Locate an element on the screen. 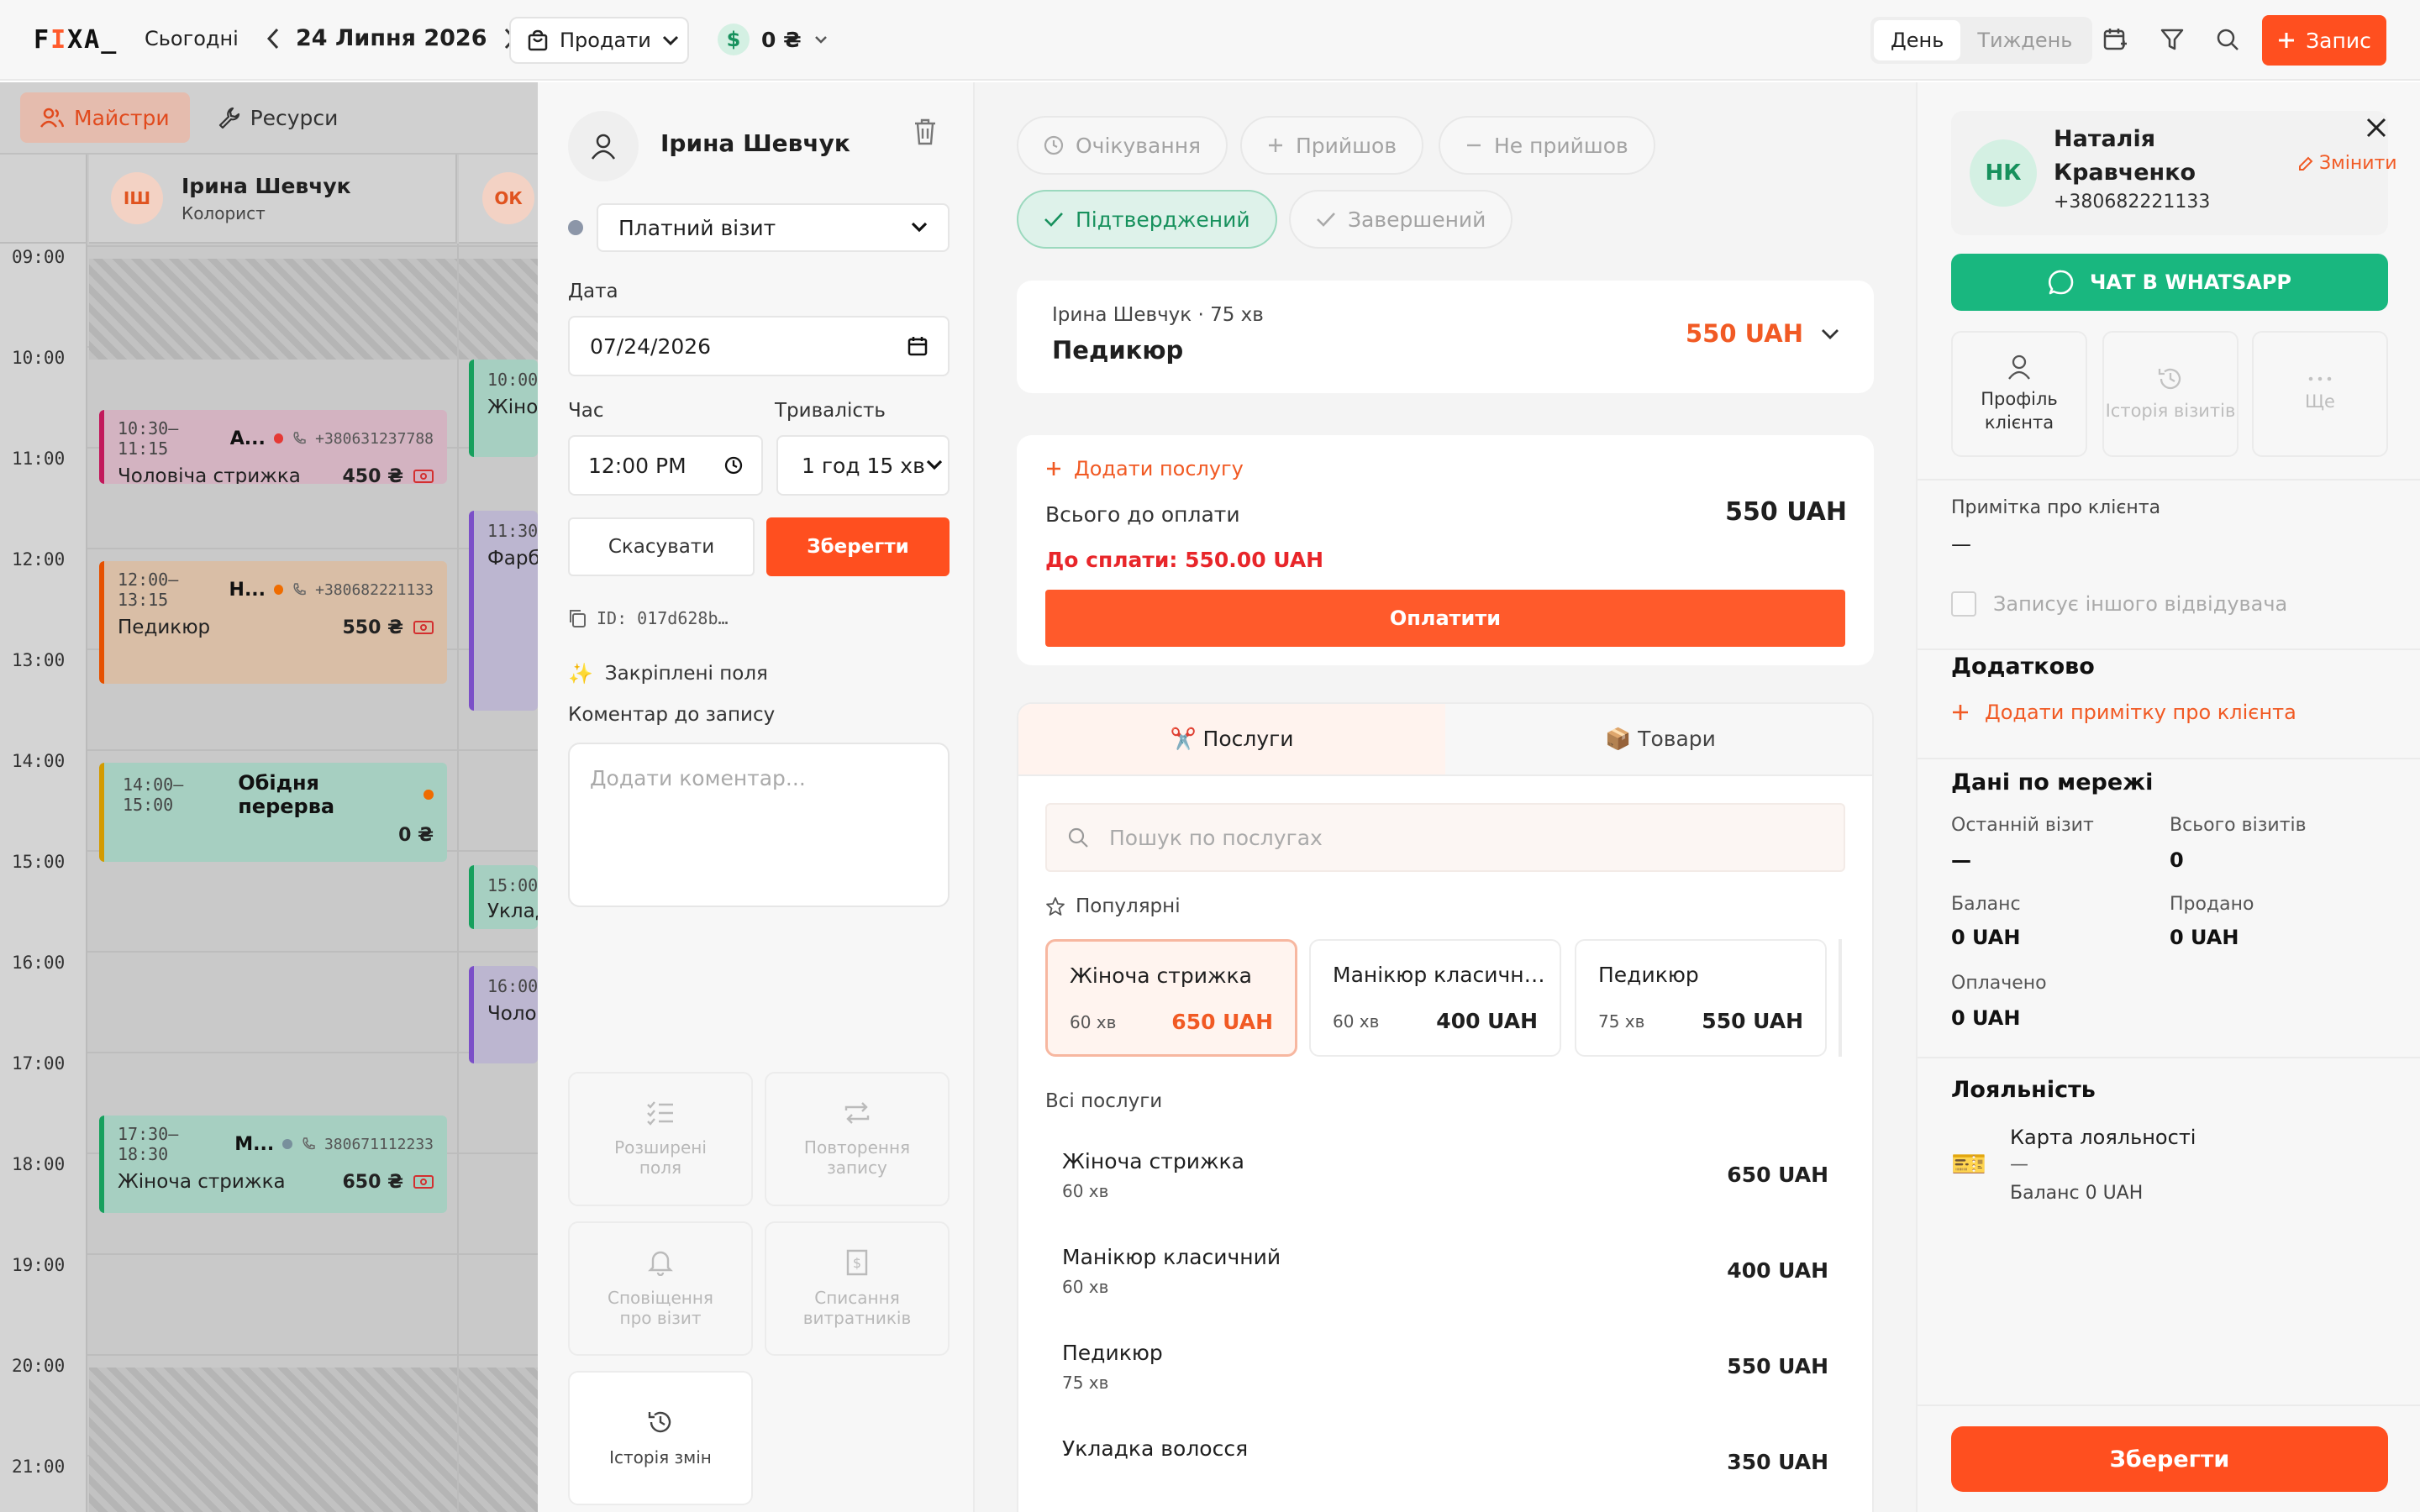  hour-label: 21:00 is located at coordinates (39, 1467).